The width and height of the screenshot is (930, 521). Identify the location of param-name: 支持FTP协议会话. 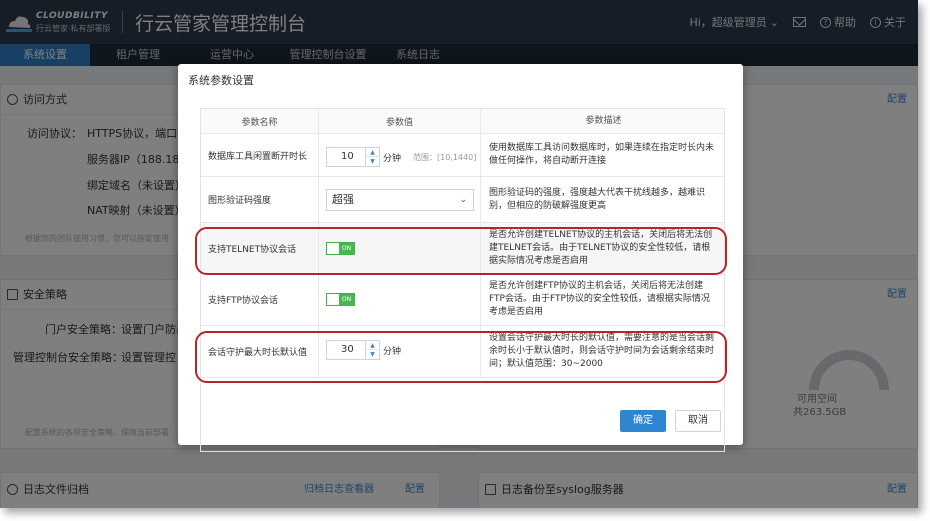
(260, 299).